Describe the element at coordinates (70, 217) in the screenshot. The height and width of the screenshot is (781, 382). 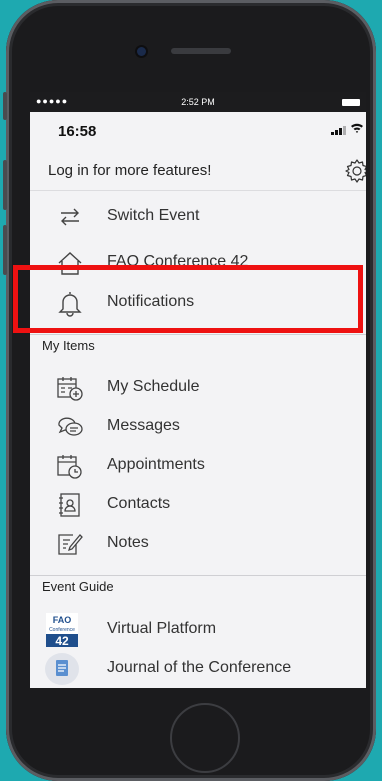
I see `swap-arrows-icon` at that location.